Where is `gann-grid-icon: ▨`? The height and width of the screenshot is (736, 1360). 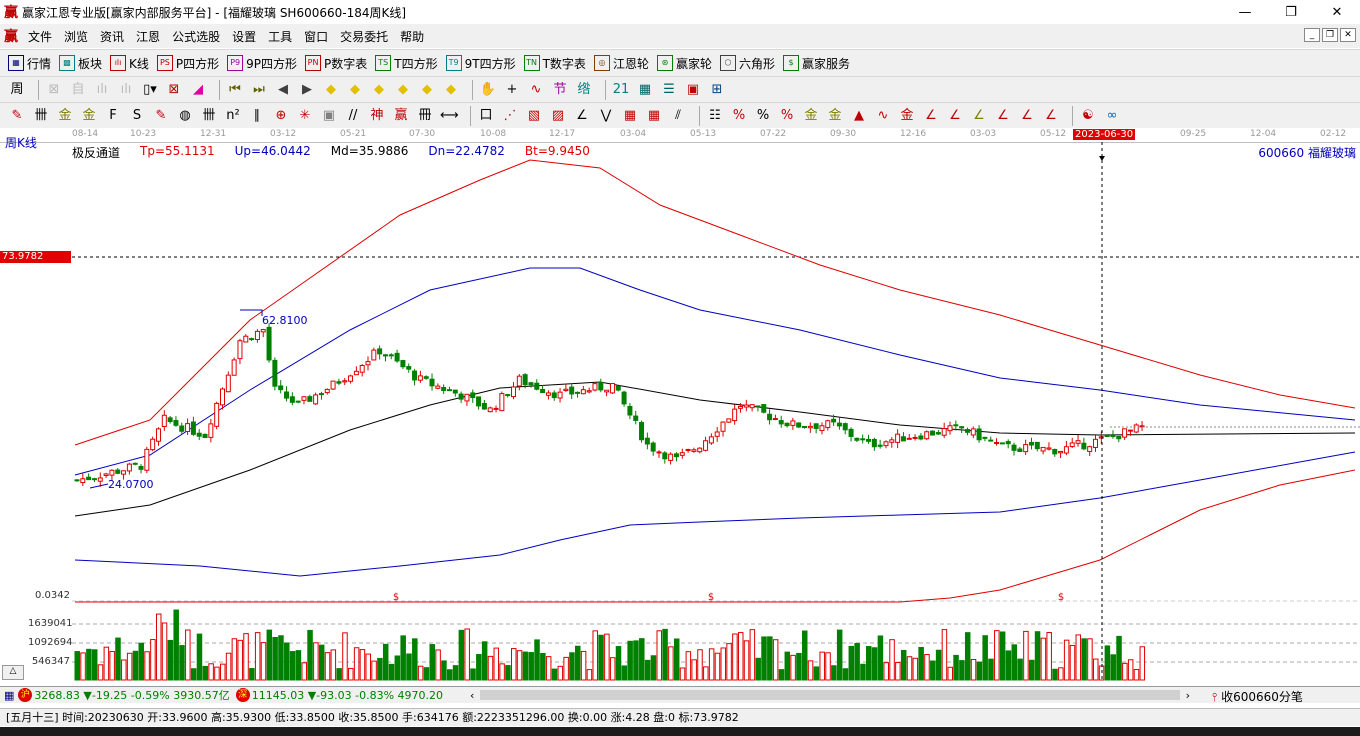 gann-grid-icon: ▨ is located at coordinates (558, 116).